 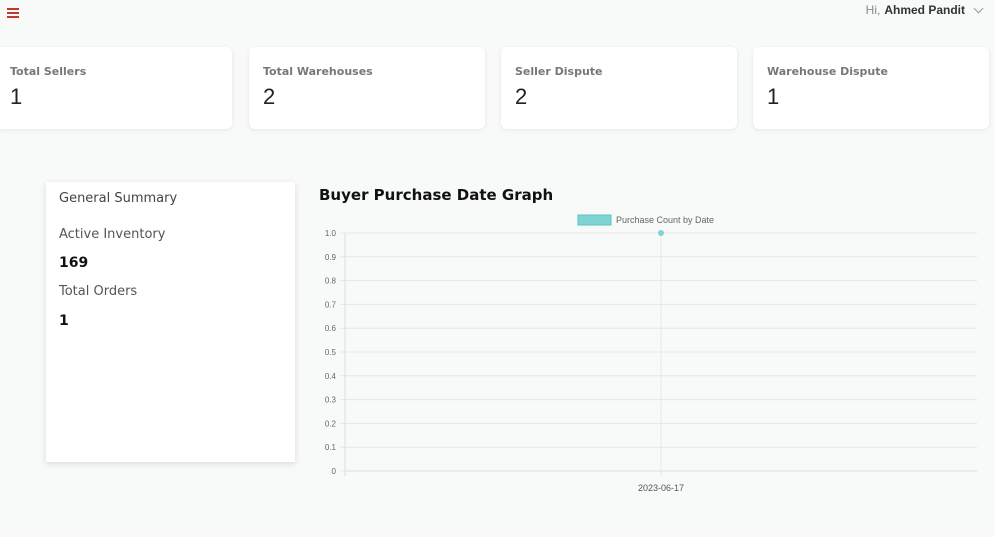 What do you see at coordinates (331, 447) in the screenshot?
I see `y-tick-label: 0.1` at bounding box center [331, 447].